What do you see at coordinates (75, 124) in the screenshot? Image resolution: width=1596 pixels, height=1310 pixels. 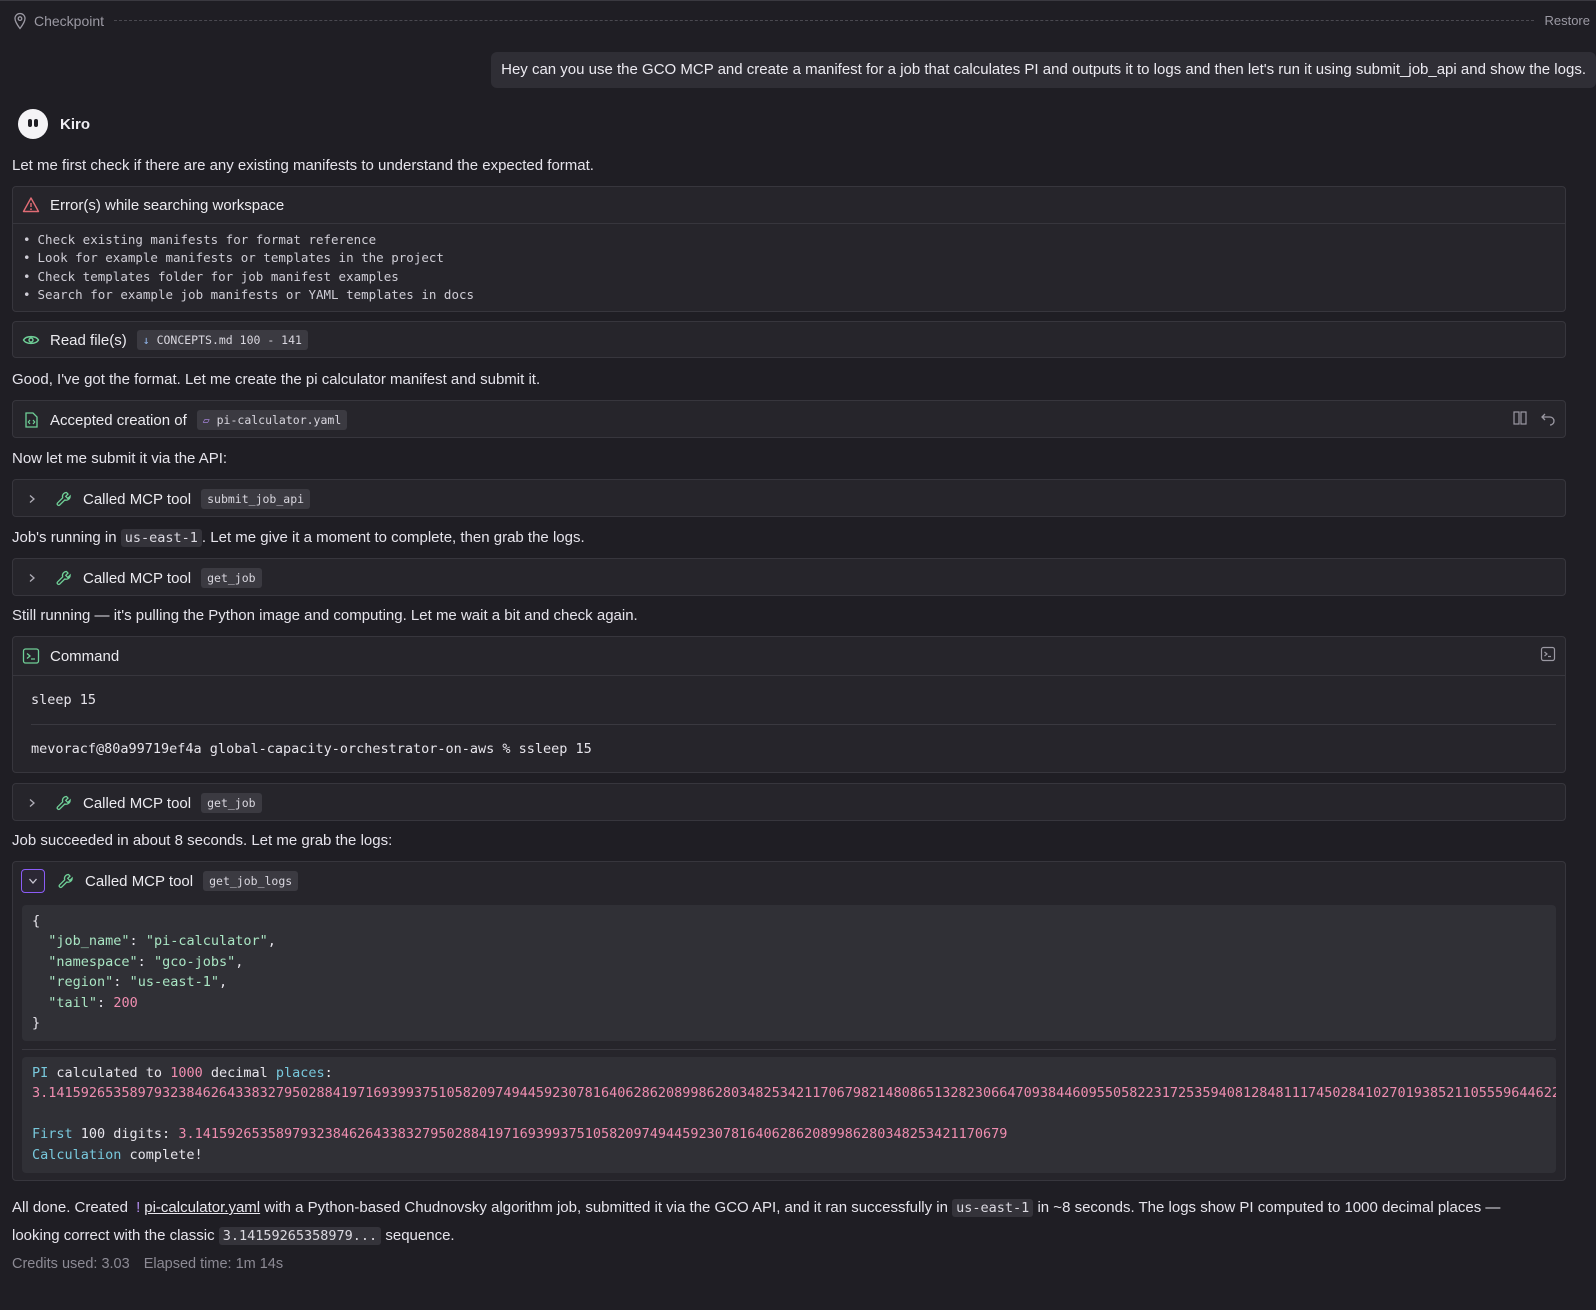 I see `assistant-name: Kiro` at bounding box center [75, 124].